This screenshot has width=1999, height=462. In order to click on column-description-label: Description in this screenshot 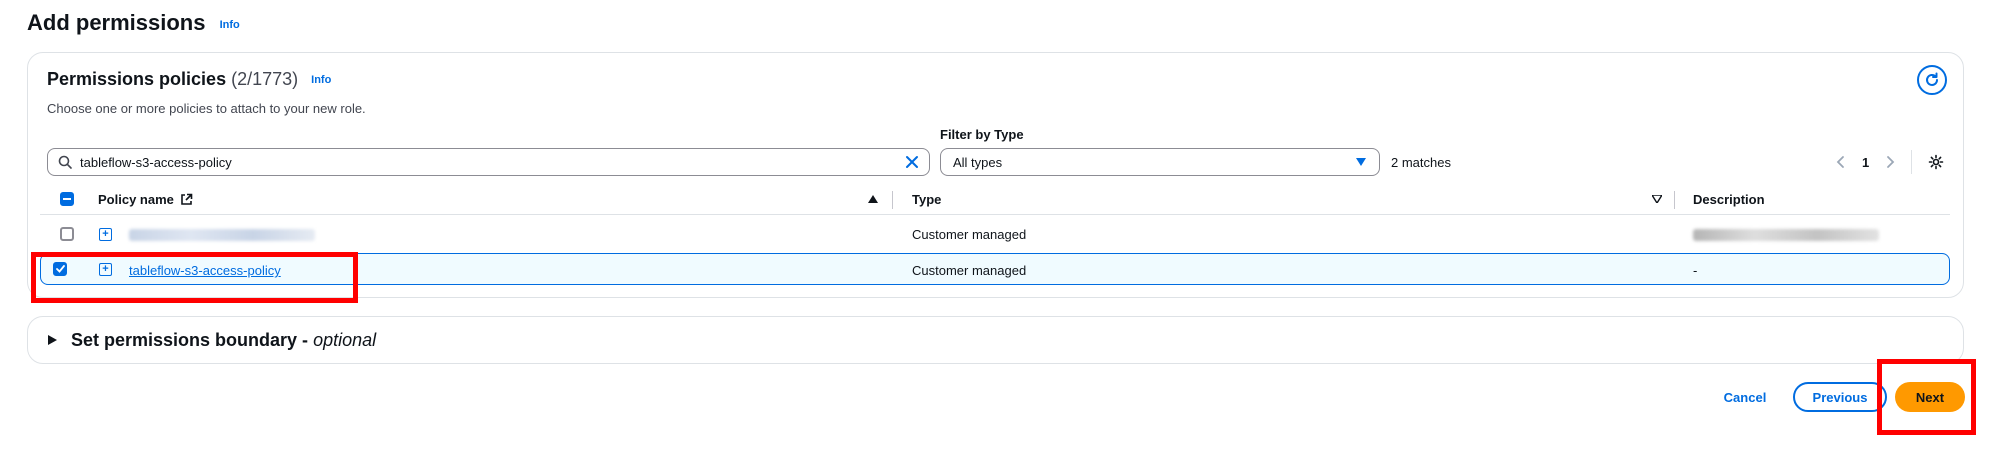, I will do `click(1729, 199)`.